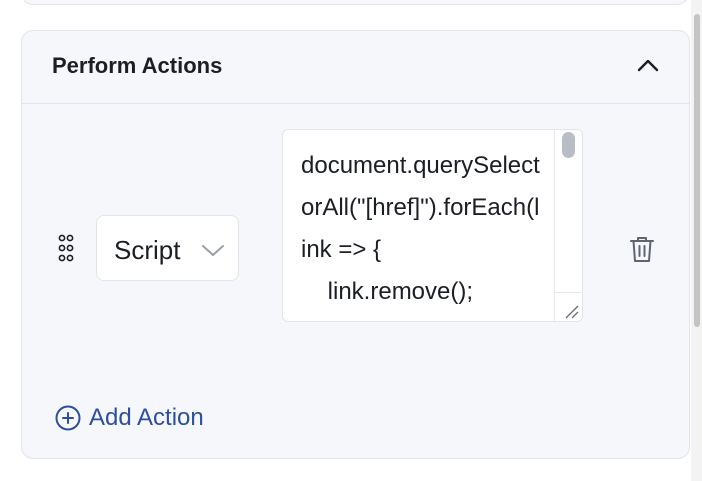 The height and width of the screenshot is (481, 702). I want to click on page-scrollbar-thumb, so click(697, 170).